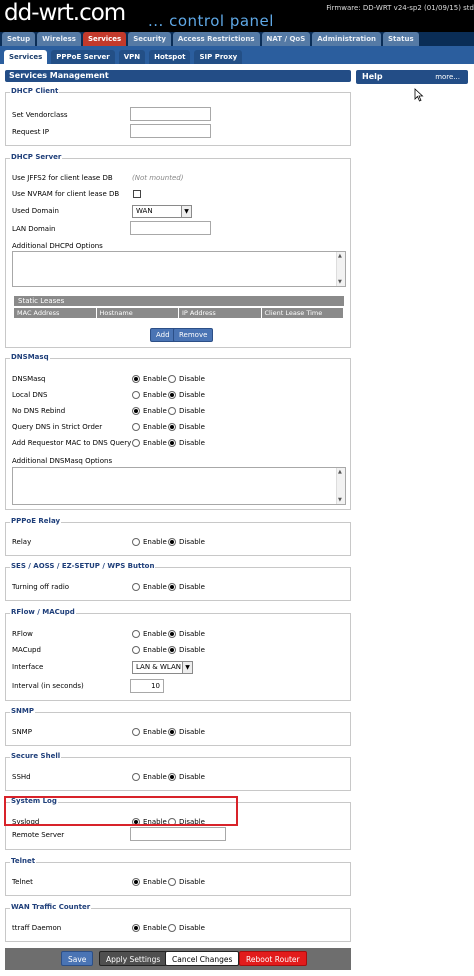 This screenshot has height=976, width=474. I want to click on page-title: Services Management, so click(178, 76).